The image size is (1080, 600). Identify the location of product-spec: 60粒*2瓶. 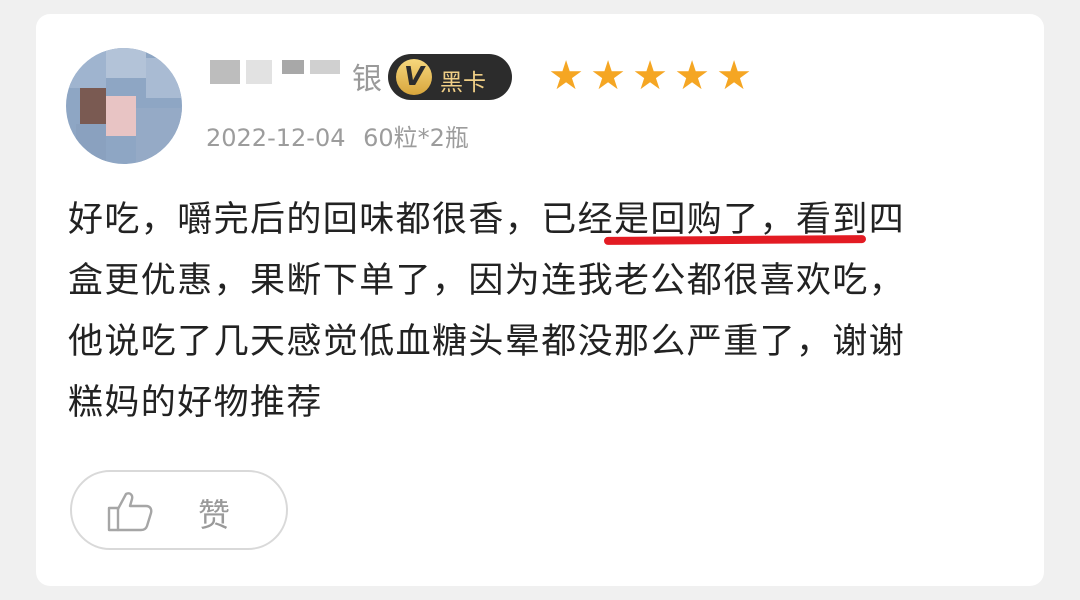
(416, 138).